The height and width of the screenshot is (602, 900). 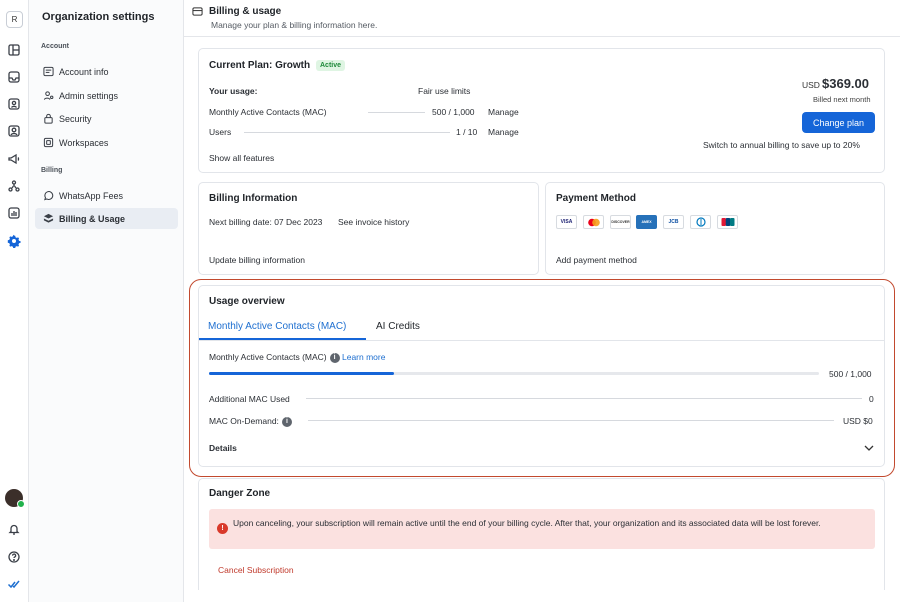 What do you see at coordinates (453, 112) in the screenshot?
I see `mac-usage-value: 500 / 1,000` at bounding box center [453, 112].